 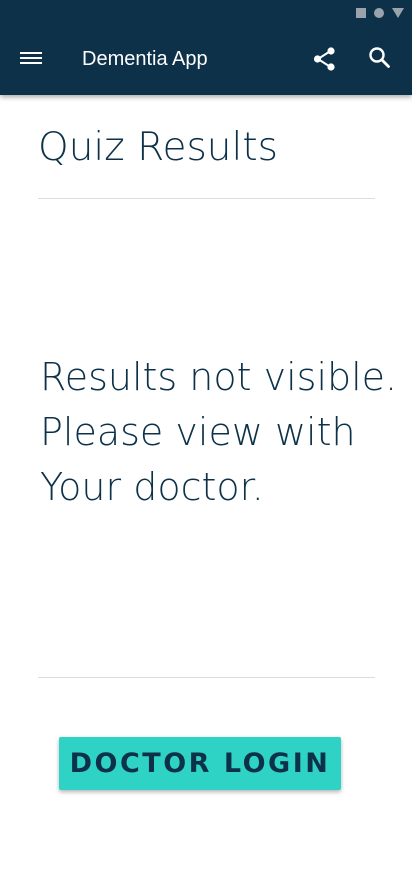 I want to click on hamburger-menu-icon, so click(x=31, y=58).